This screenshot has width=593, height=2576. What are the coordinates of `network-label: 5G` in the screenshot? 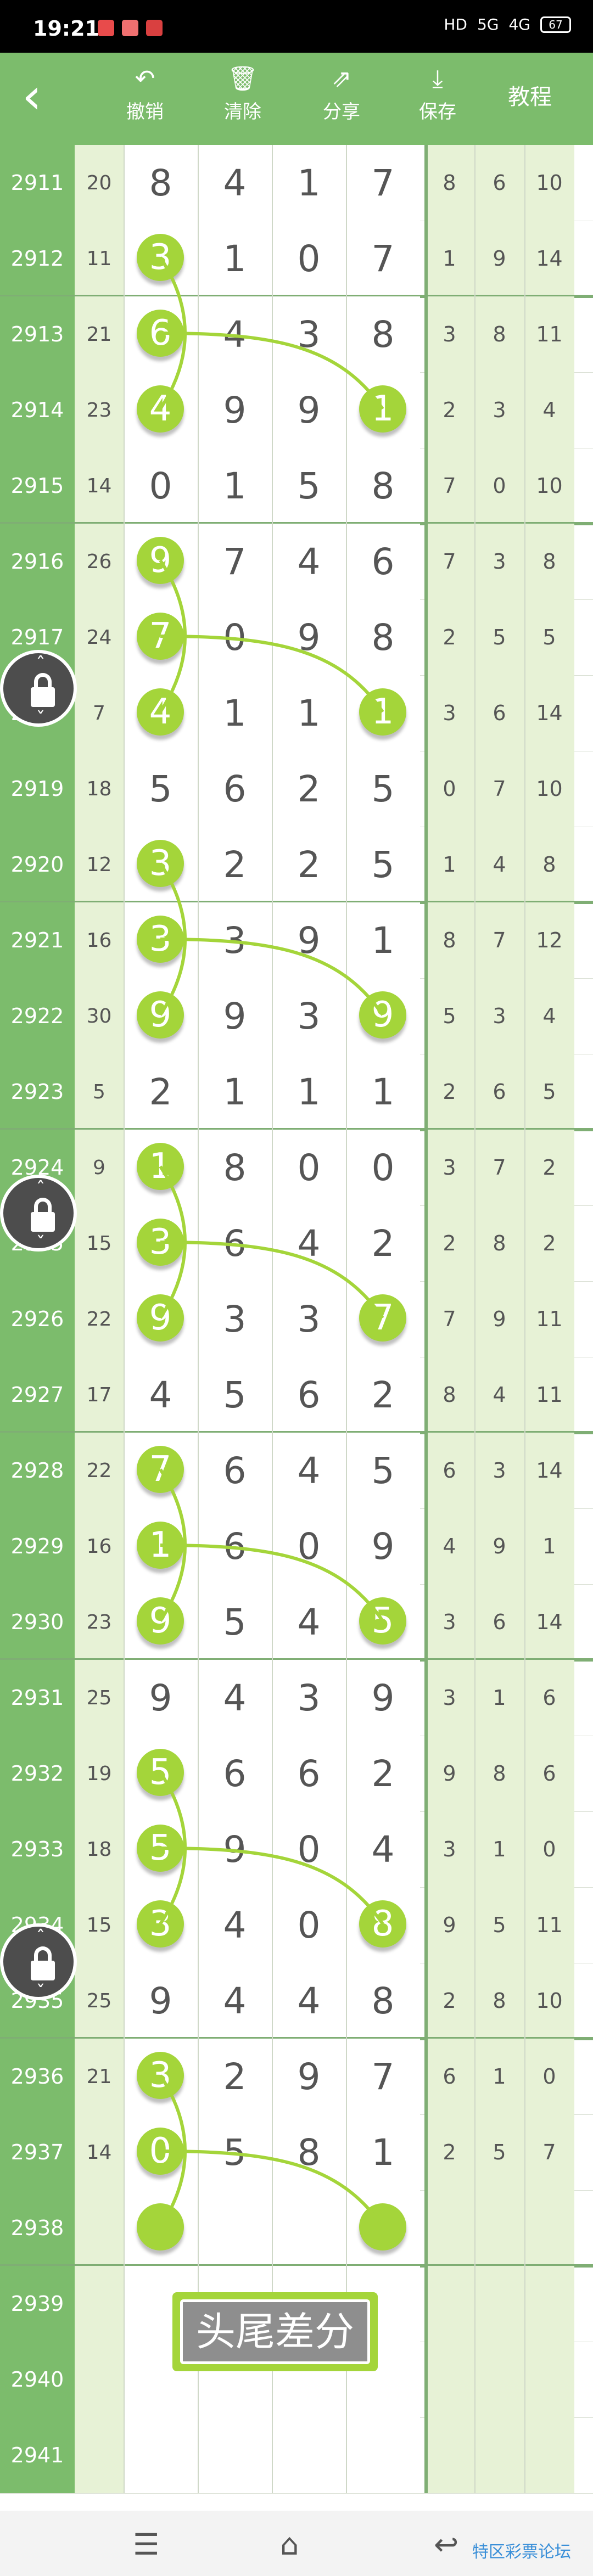 It's located at (488, 24).